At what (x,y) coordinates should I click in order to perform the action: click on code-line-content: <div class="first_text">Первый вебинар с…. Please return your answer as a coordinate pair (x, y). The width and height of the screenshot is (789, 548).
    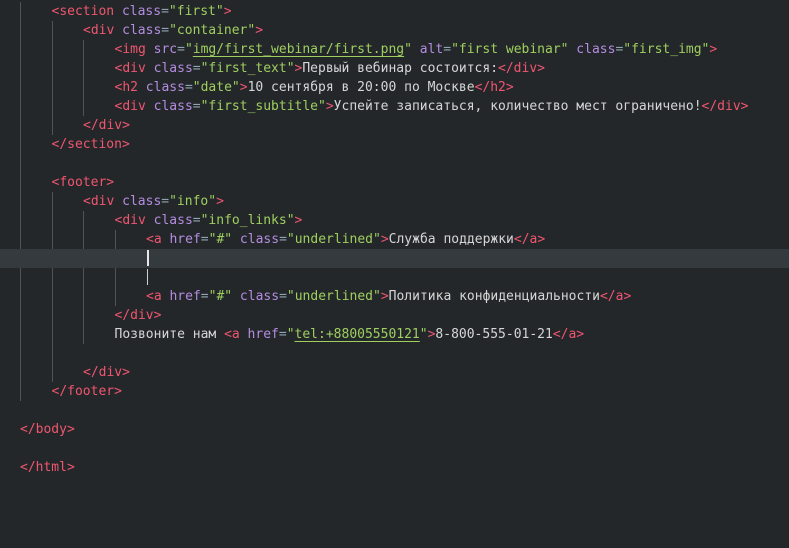
    Looking at the image, I should click on (330, 68).